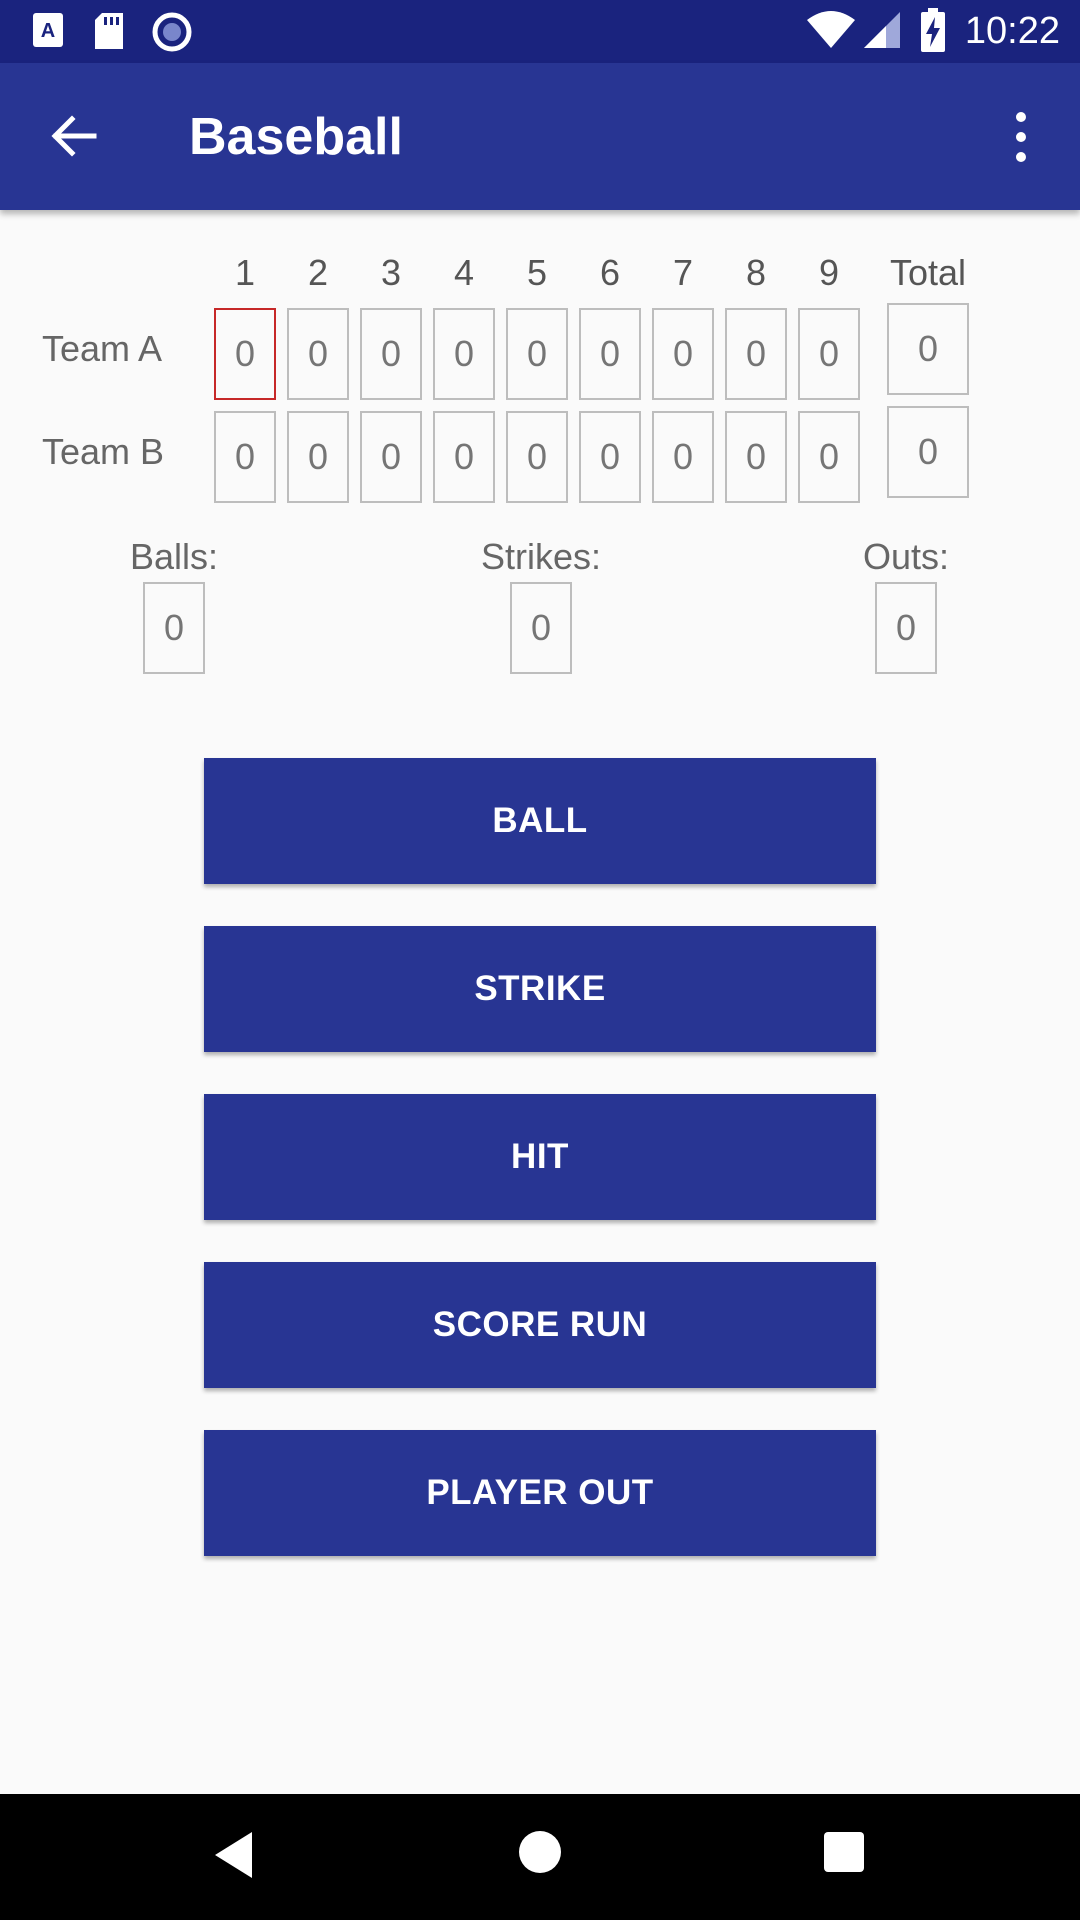 This screenshot has width=1080, height=1920. Describe the element at coordinates (318, 272) in the screenshot. I see `inning-header: 2` at that location.